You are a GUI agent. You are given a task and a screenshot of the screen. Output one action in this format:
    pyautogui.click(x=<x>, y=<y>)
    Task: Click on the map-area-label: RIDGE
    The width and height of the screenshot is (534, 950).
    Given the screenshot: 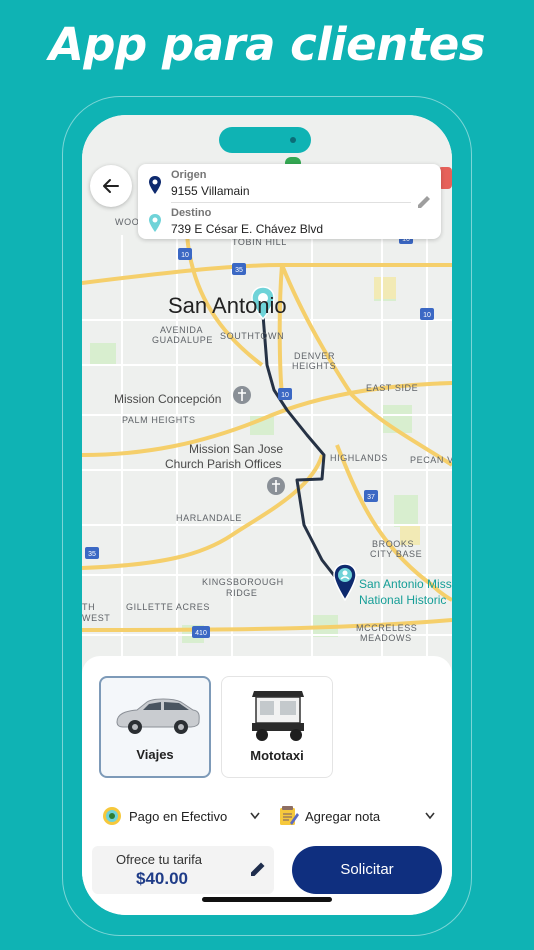 What is the action you would take?
    pyautogui.click(x=242, y=593)
    